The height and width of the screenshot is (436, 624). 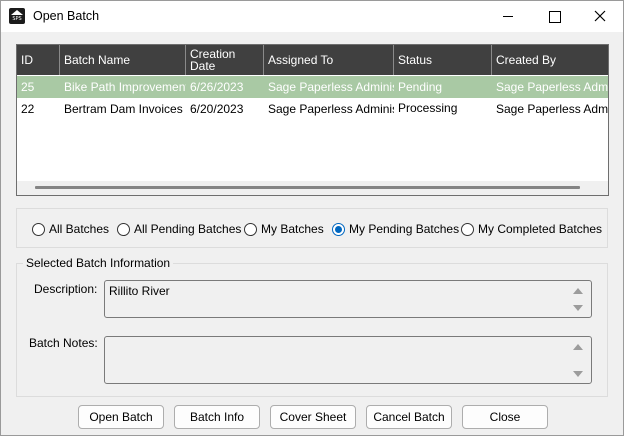 I want to click on cell-batch-name: Bertram Dam Invoices, so click(x=123, y=109).